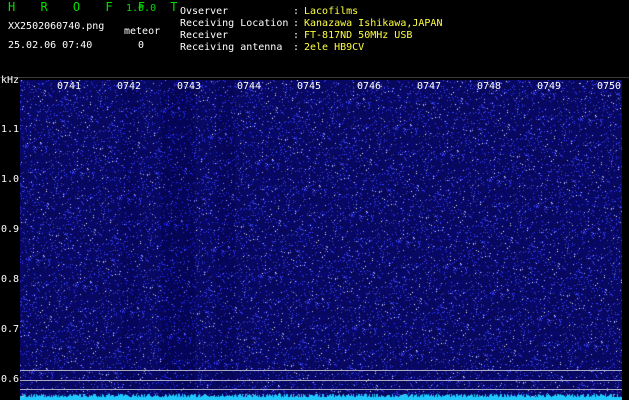 This screenshot has height=400, width=629. Describe the element at coordinates (549, 86) in the screenshot. I see `time-label: 0749` at that location.